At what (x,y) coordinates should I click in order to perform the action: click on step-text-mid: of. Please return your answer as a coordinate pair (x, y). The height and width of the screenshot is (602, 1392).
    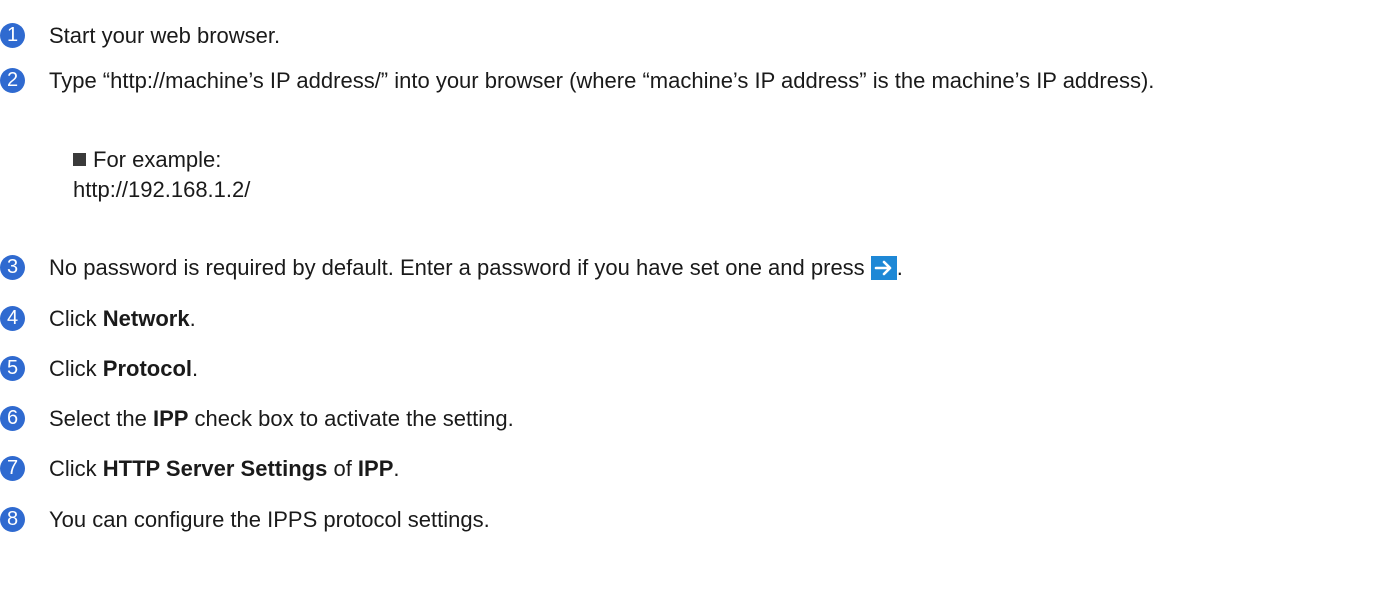
    Looking at the image, I should click on (342, 468).